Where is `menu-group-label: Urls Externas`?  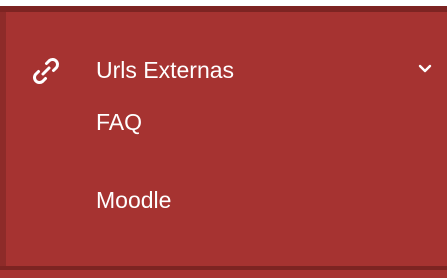 menu-group-label: Urls Externas is located at coordinates (165, 70).